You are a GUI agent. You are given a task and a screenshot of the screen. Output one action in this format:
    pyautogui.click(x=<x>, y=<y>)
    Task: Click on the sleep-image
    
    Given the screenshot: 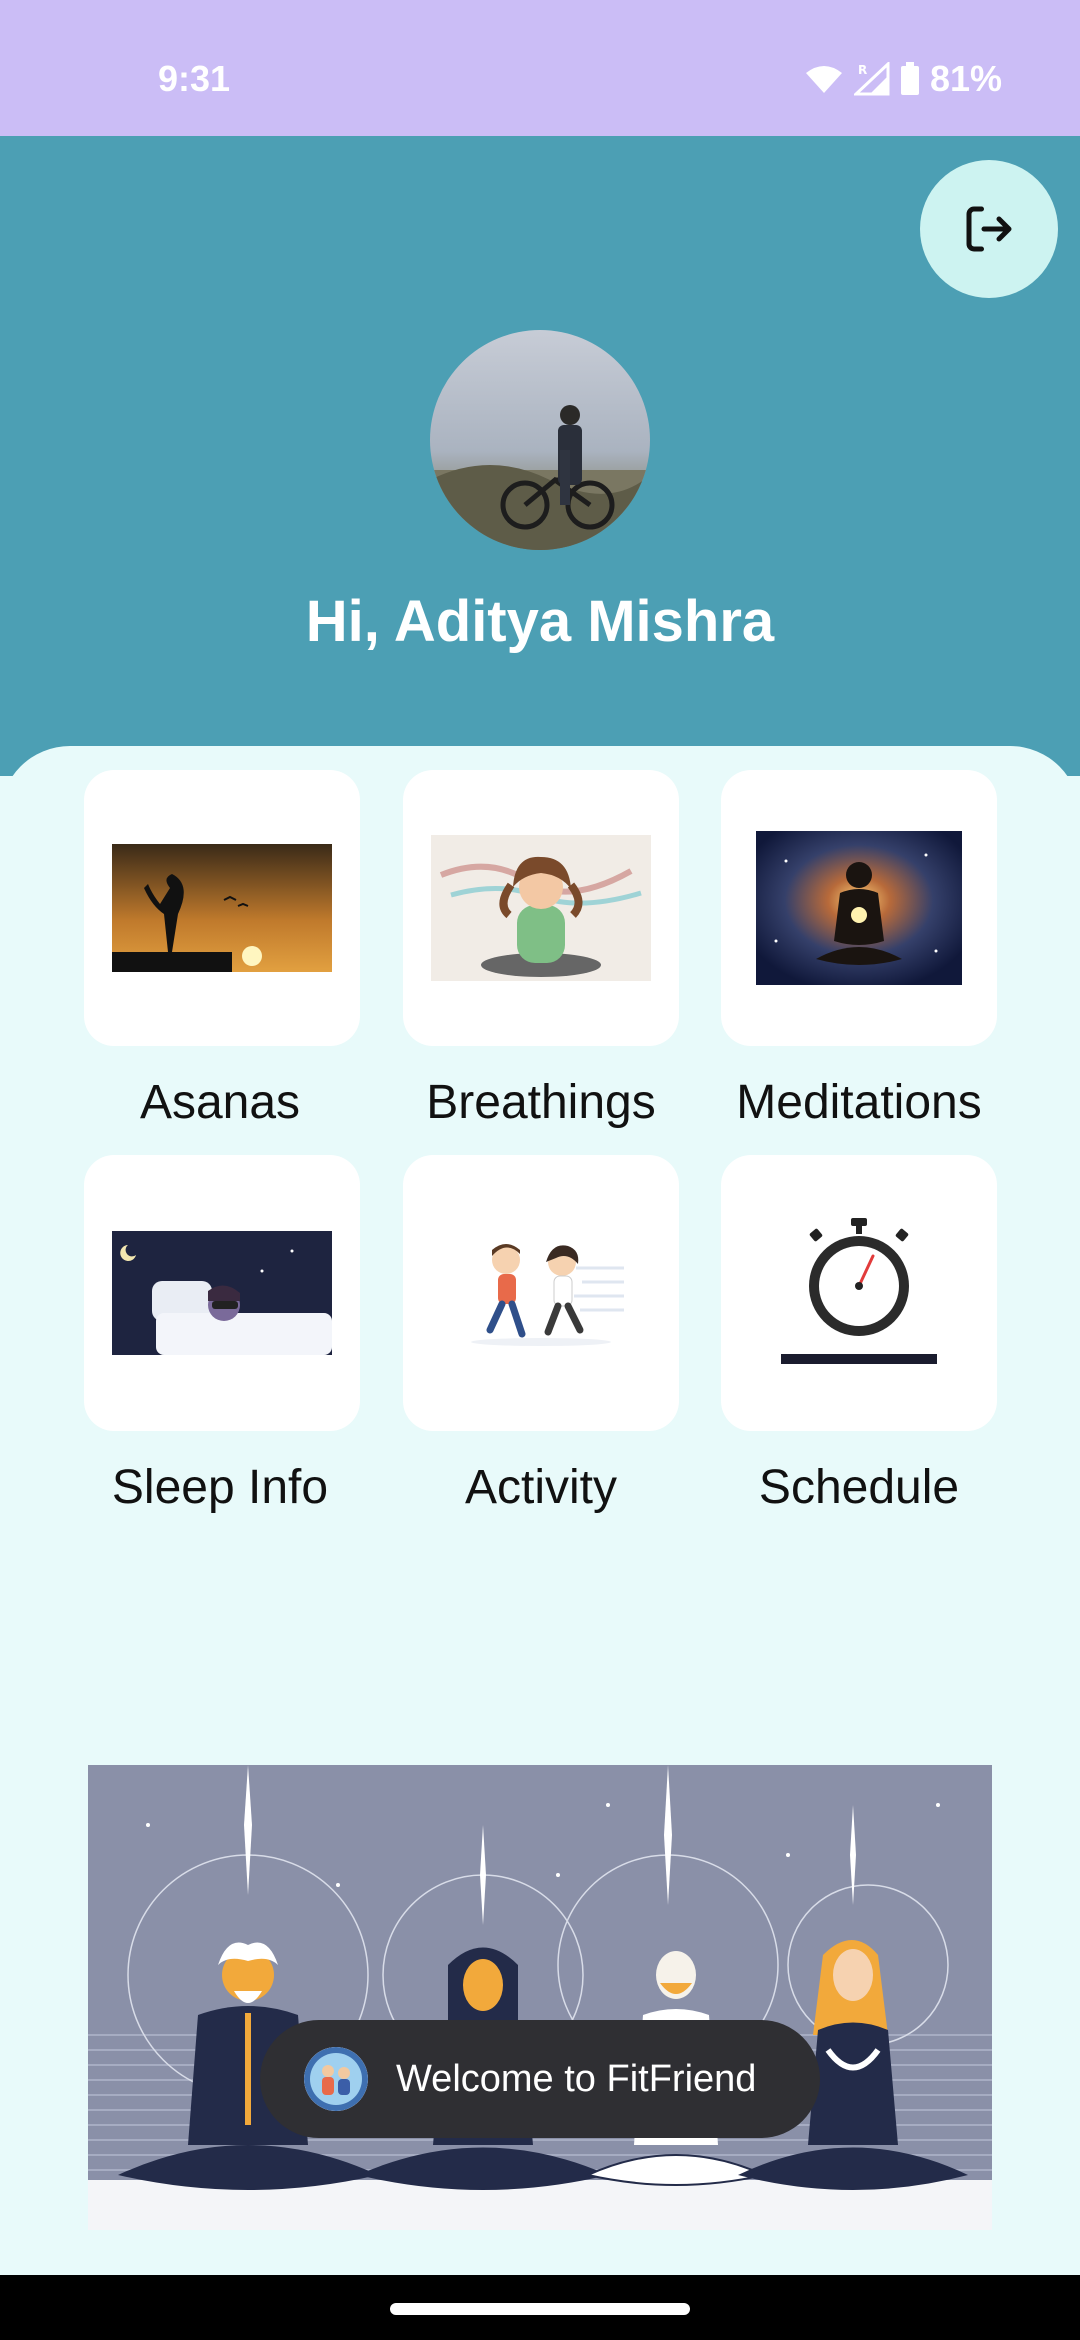 What is the action you would take?
    pyautogui.click(x=222, y=1293)
    